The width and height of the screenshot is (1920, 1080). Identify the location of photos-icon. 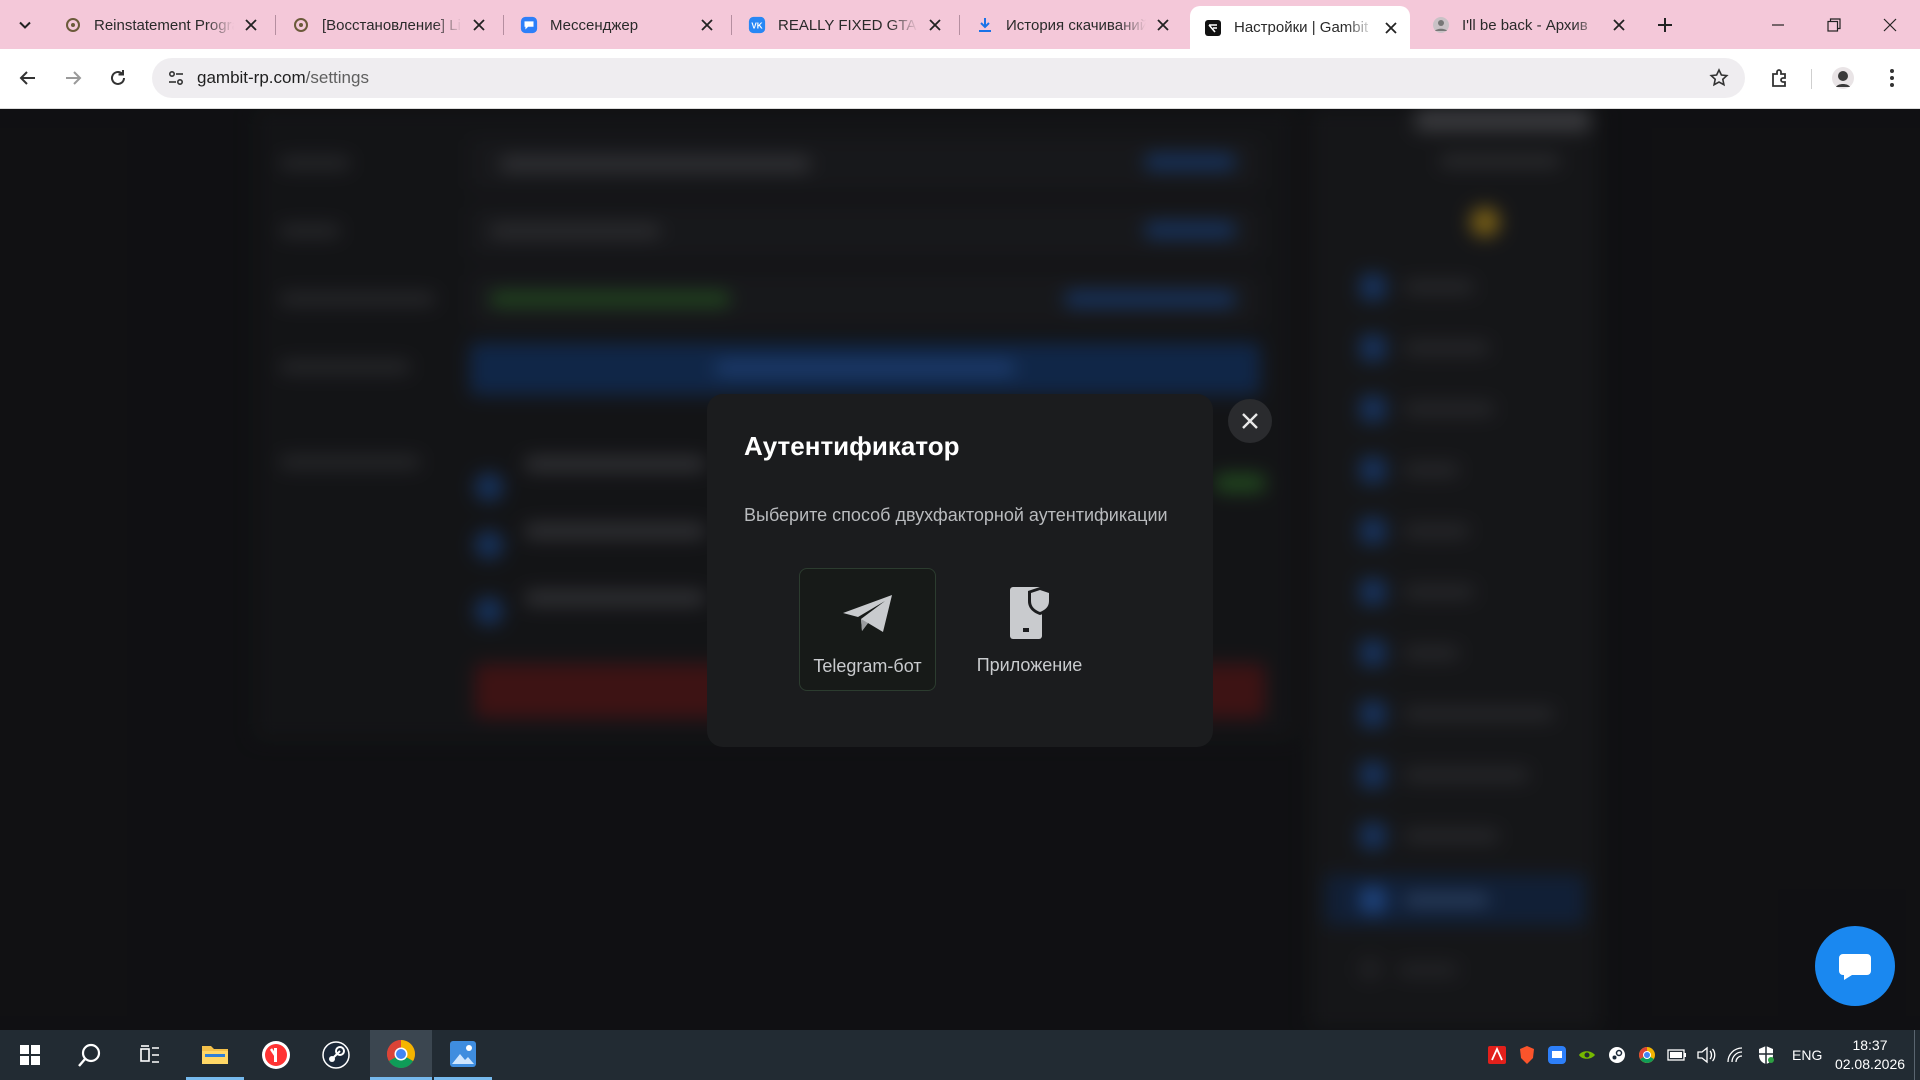
(463, 1053).